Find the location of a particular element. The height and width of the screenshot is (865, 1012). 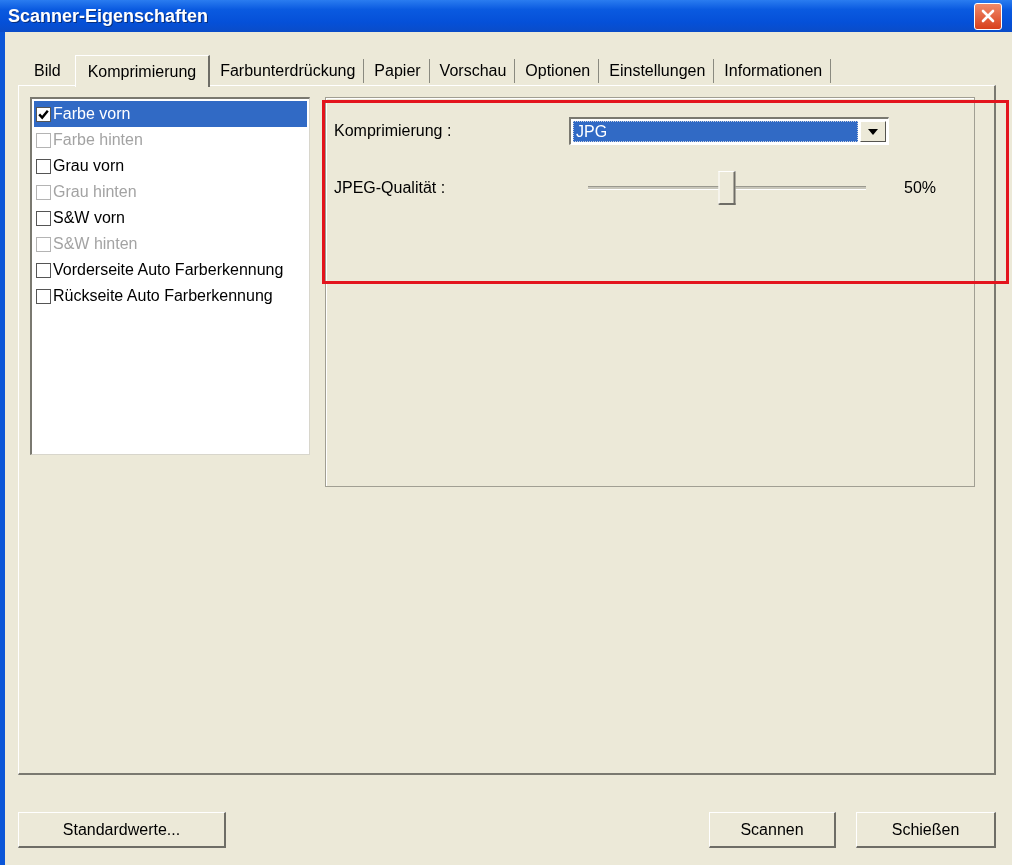

dropdown-arrow-button is located at coordinates (873, 131).